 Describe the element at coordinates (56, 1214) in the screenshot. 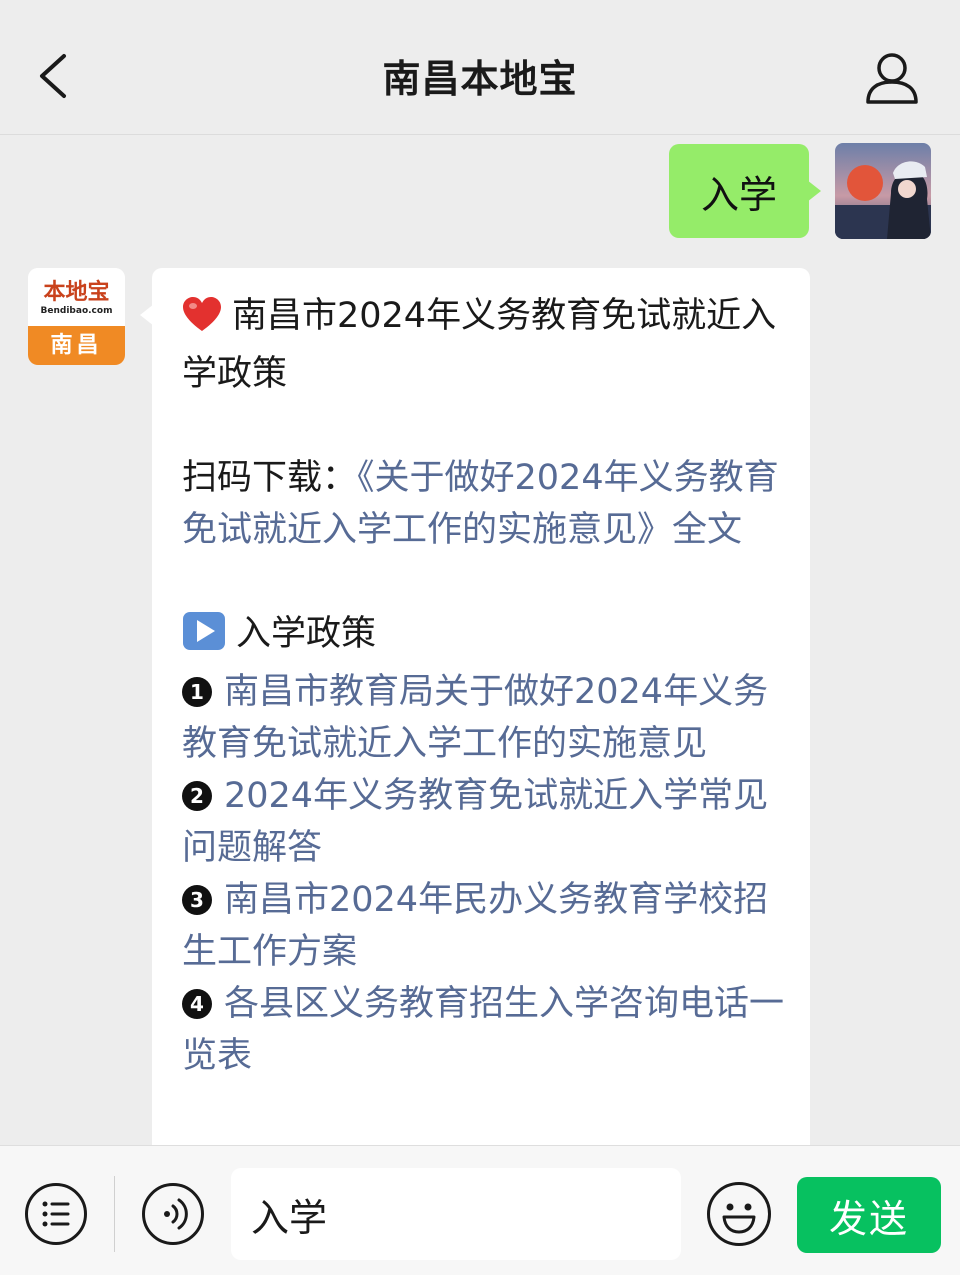

I see `menu-icon` at that location.